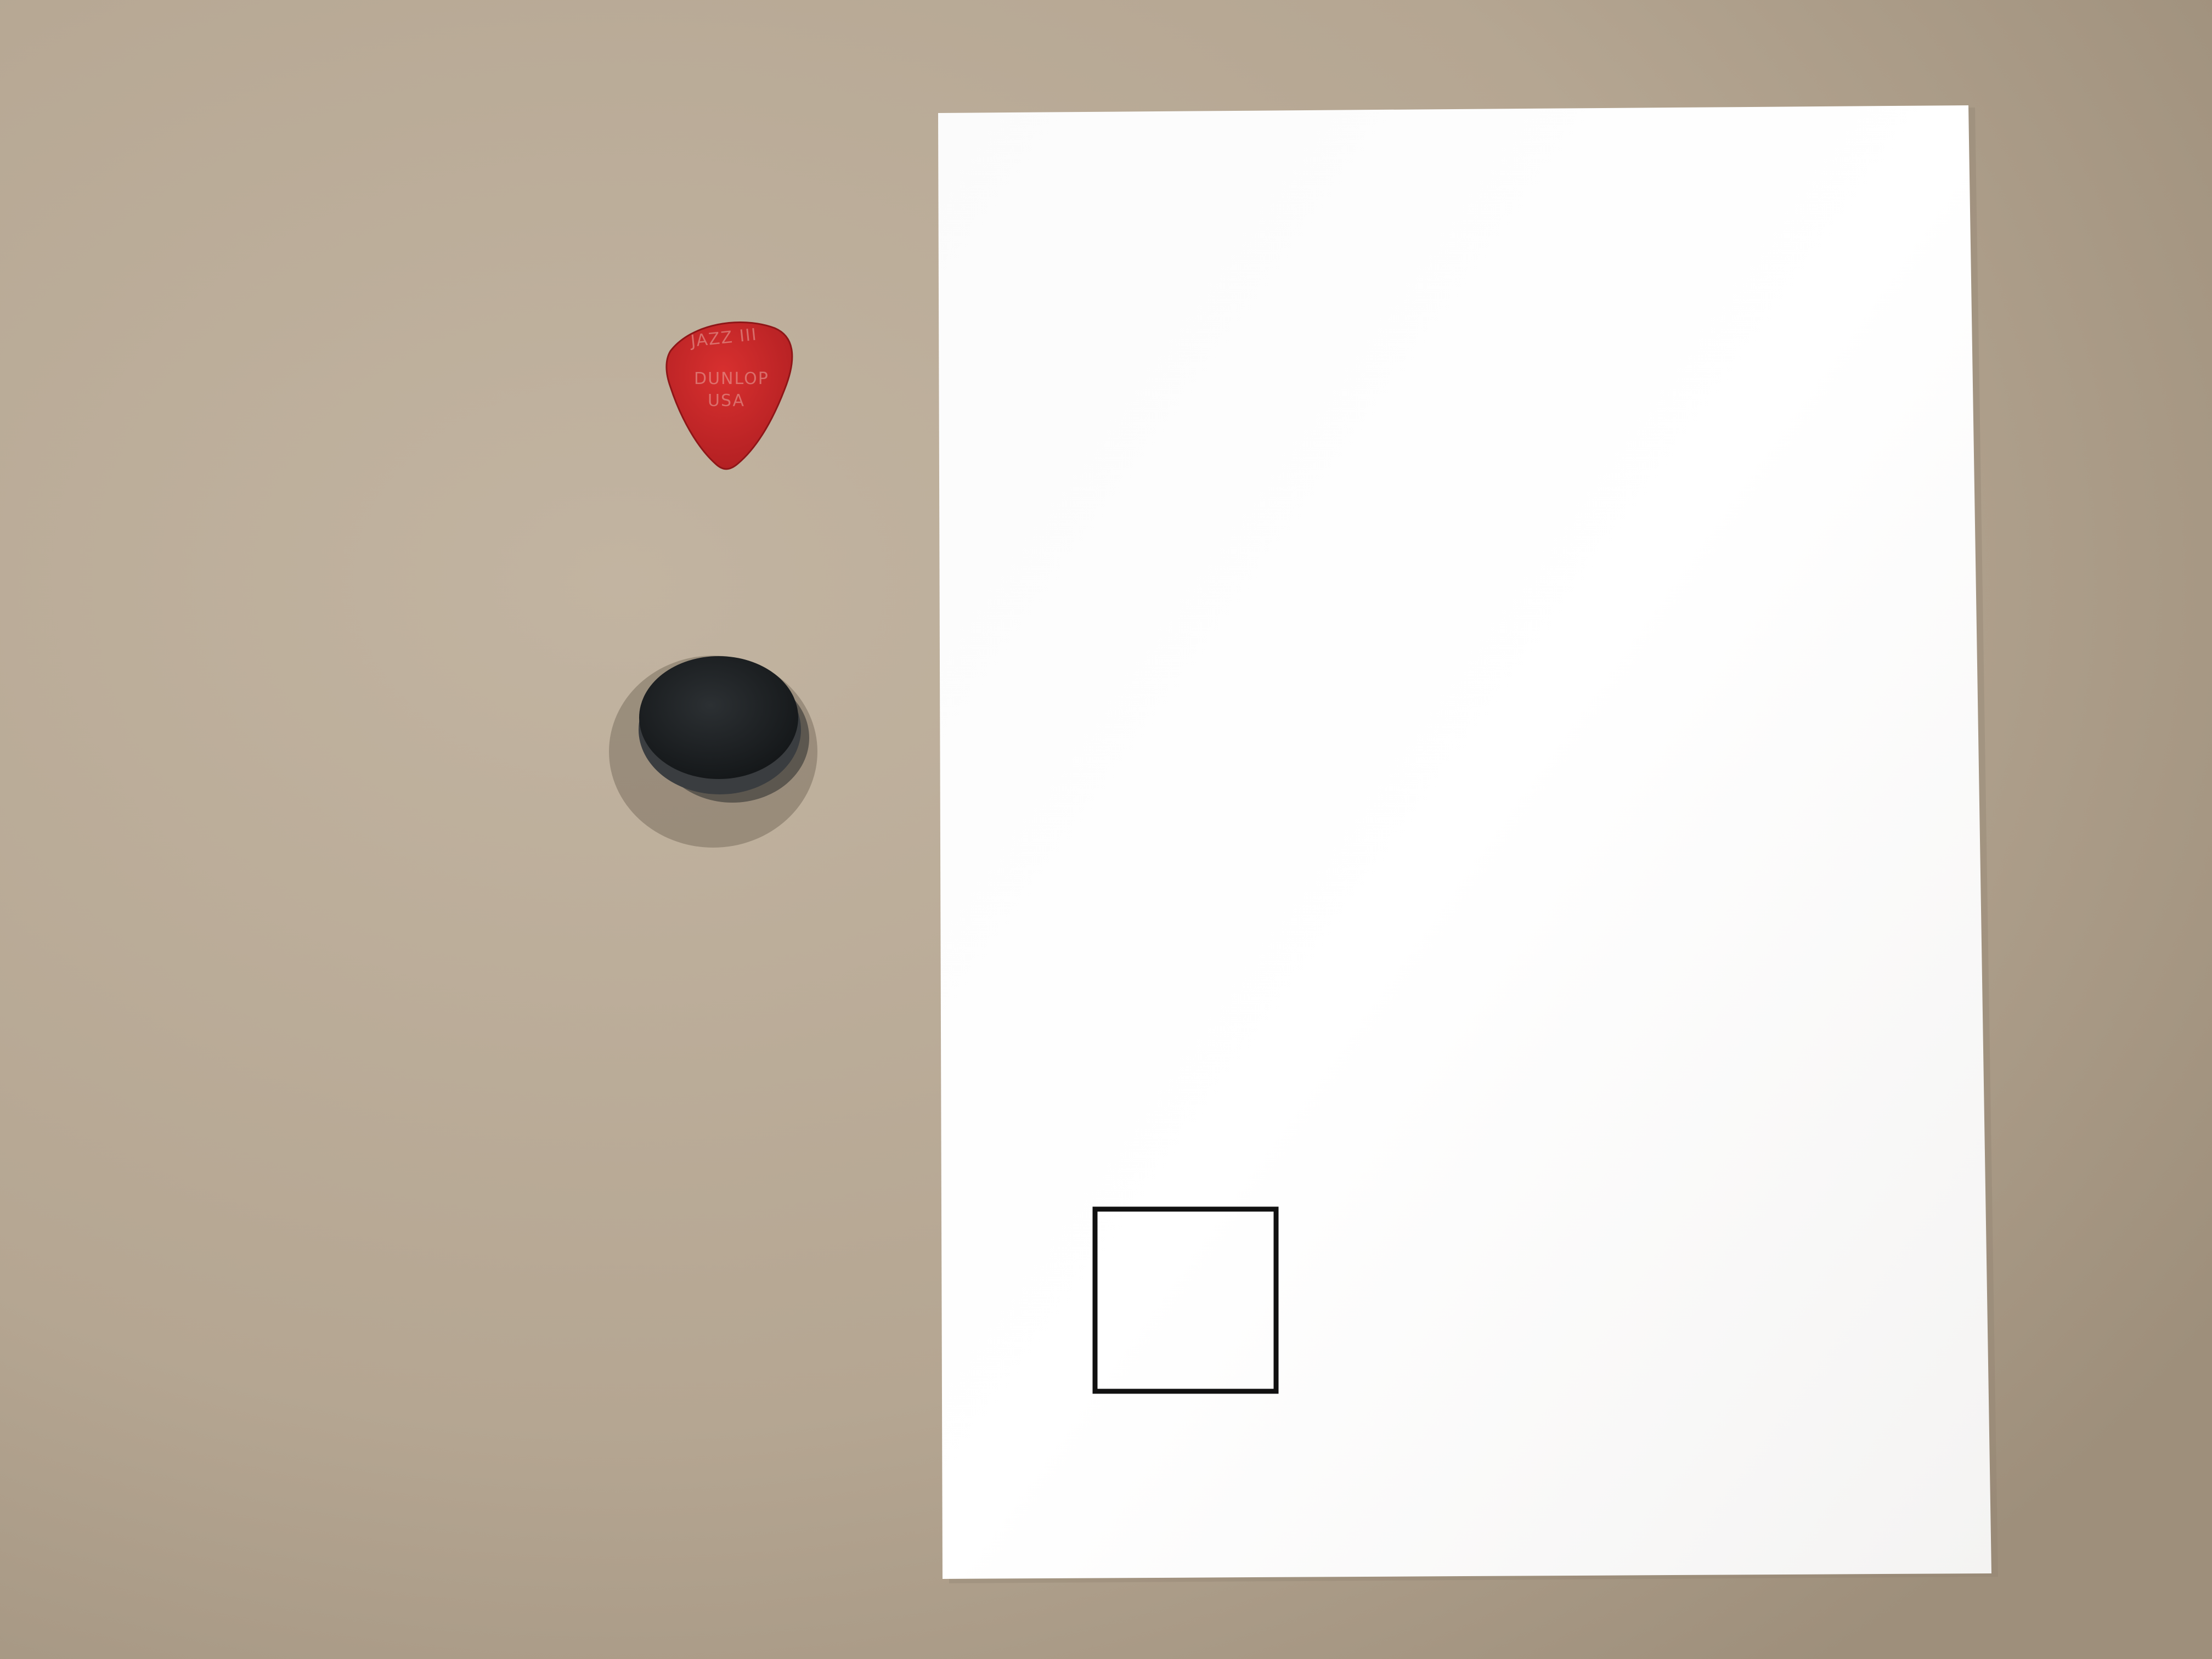 Image resolution: width=2212 pixels, height=1659 pixels. Describe the element at coordinates (713, 752) in the screenshot. I see `jar-lid` at that location.